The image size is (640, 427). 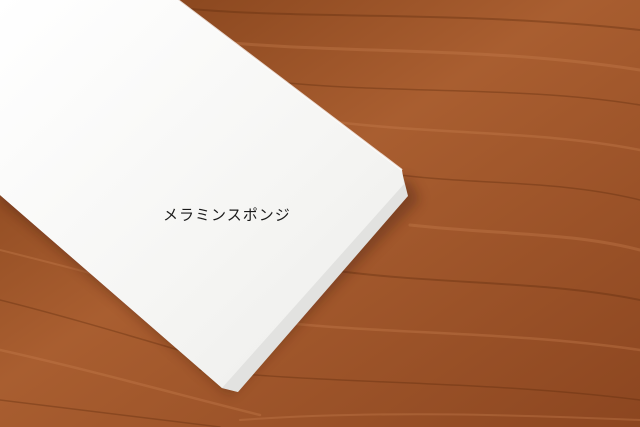 What do you see at coordinates (227, 215) in the screenshot?
I see `caption-text: メラミンスポンジ` at bounding box center [227, 215].